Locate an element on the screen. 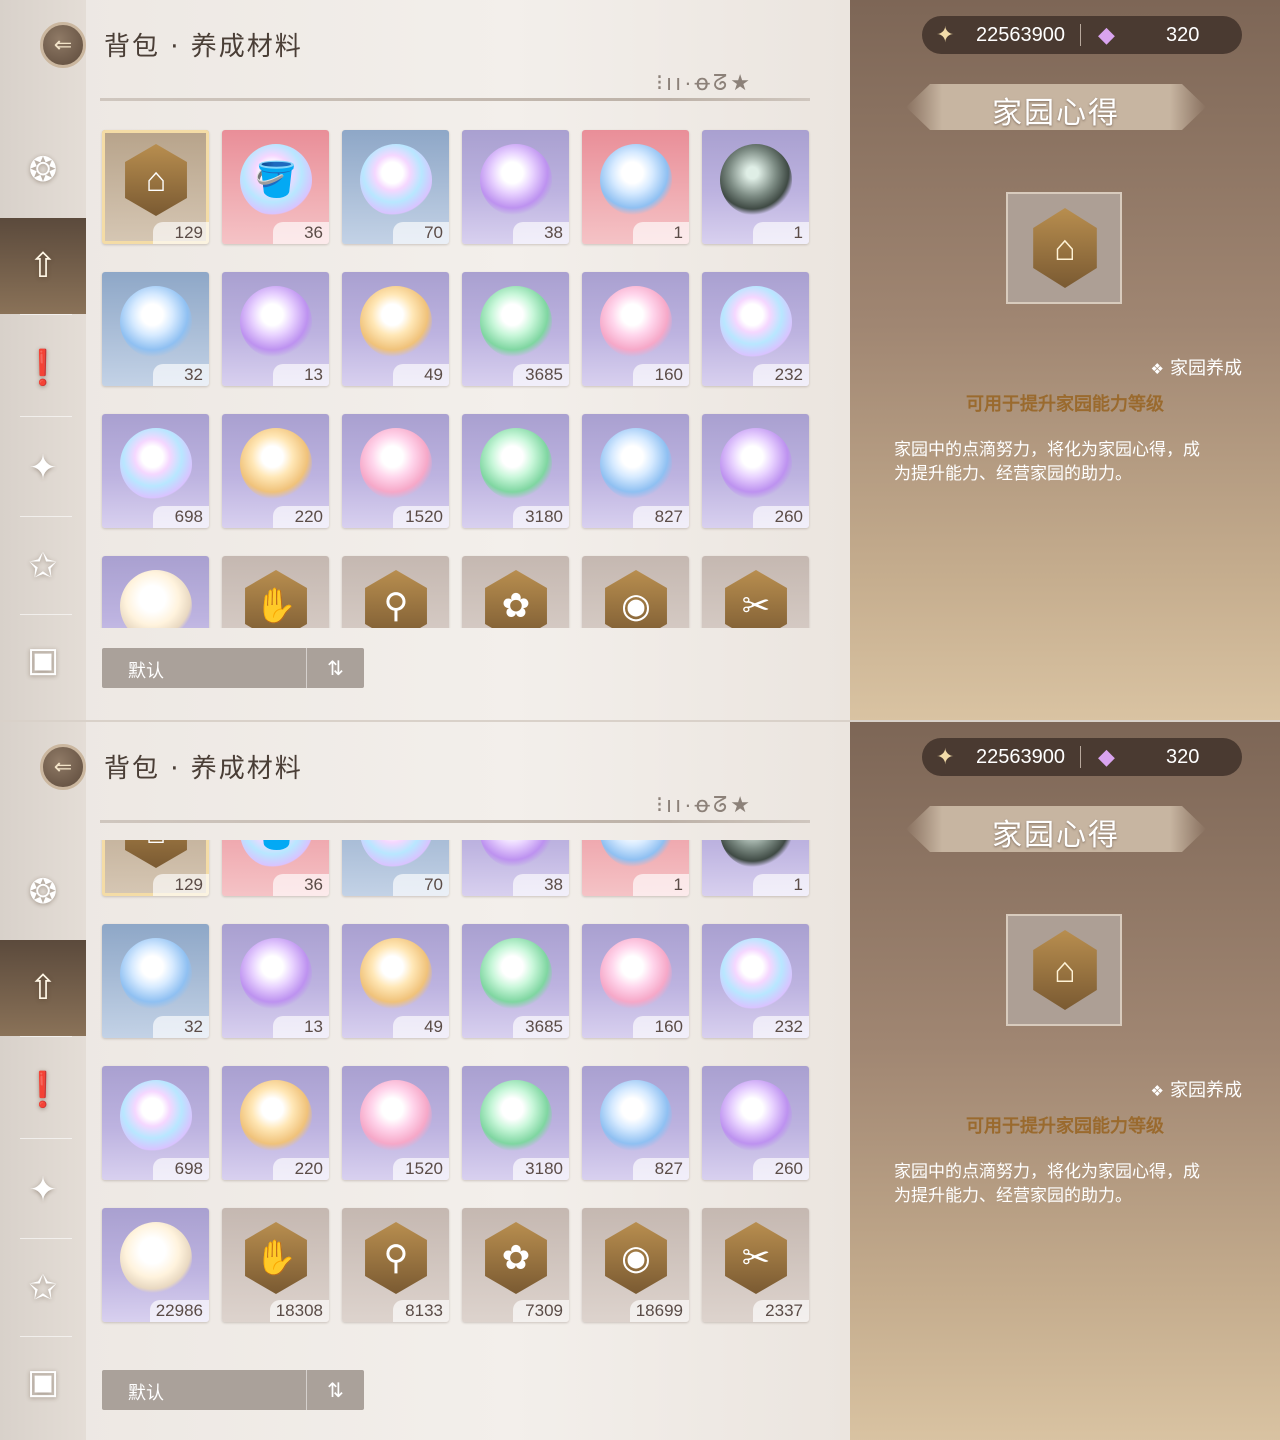  item-description: 家园中的点滴努力，将化为家园心得，成为提升能力、经营家园的助力。 is located at coordinates (1047, 1184).